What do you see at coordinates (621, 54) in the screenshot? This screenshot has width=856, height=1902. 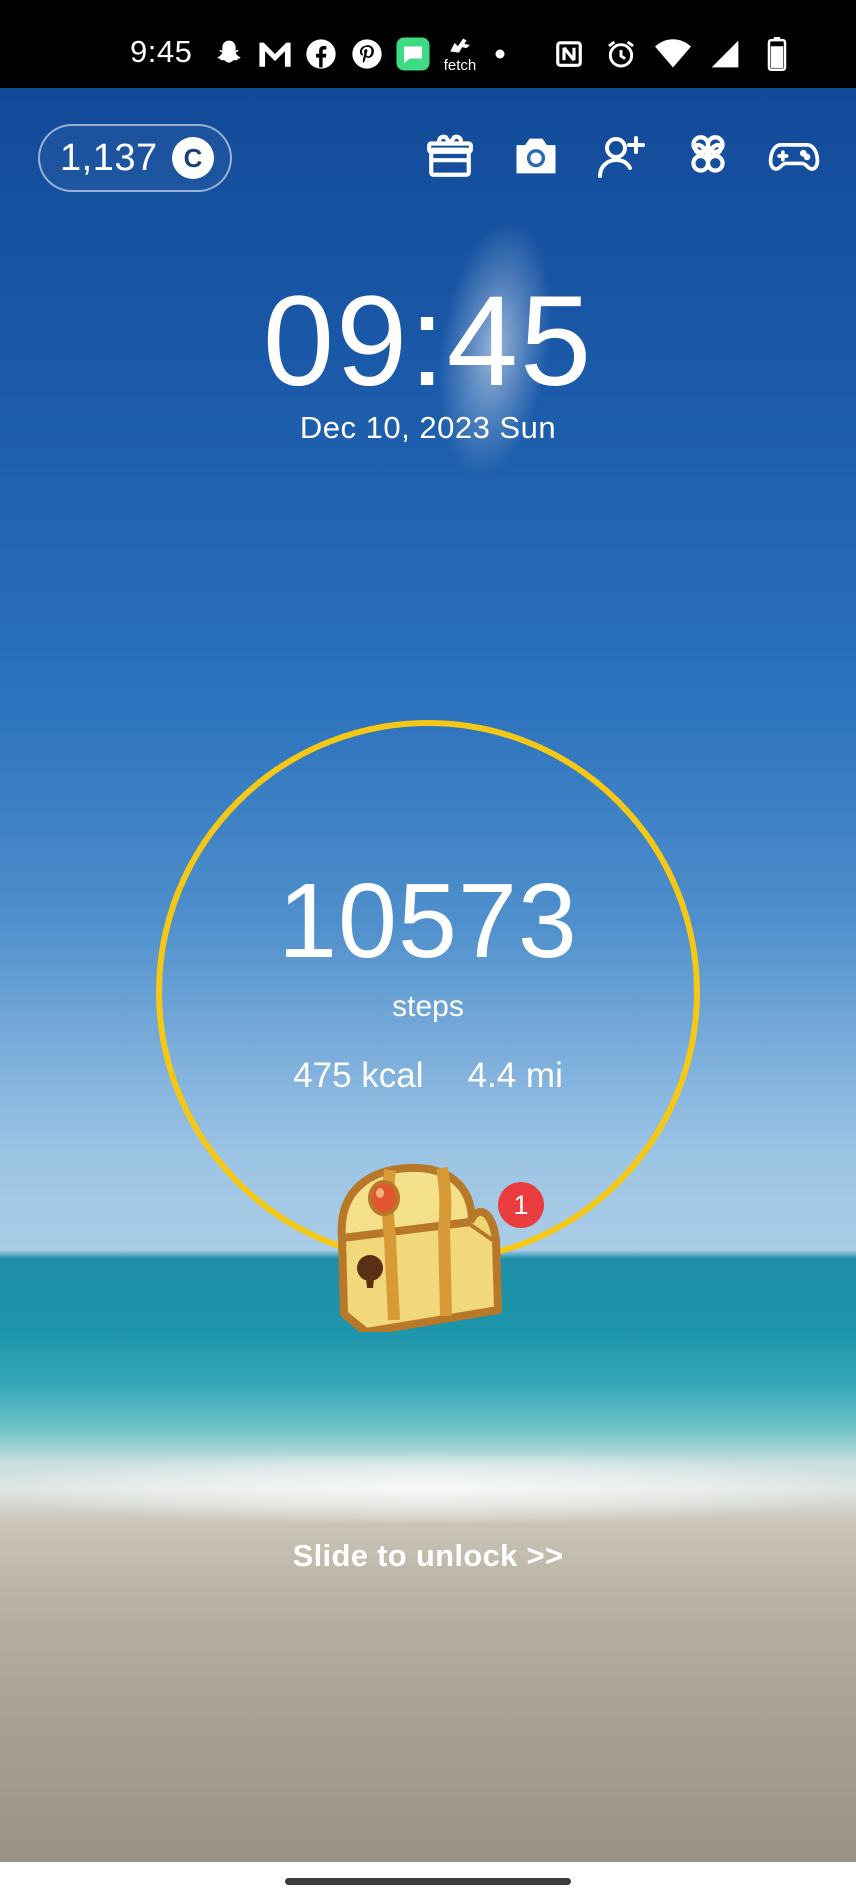 I see `alarm-icon` at bounding box center [621, 54].